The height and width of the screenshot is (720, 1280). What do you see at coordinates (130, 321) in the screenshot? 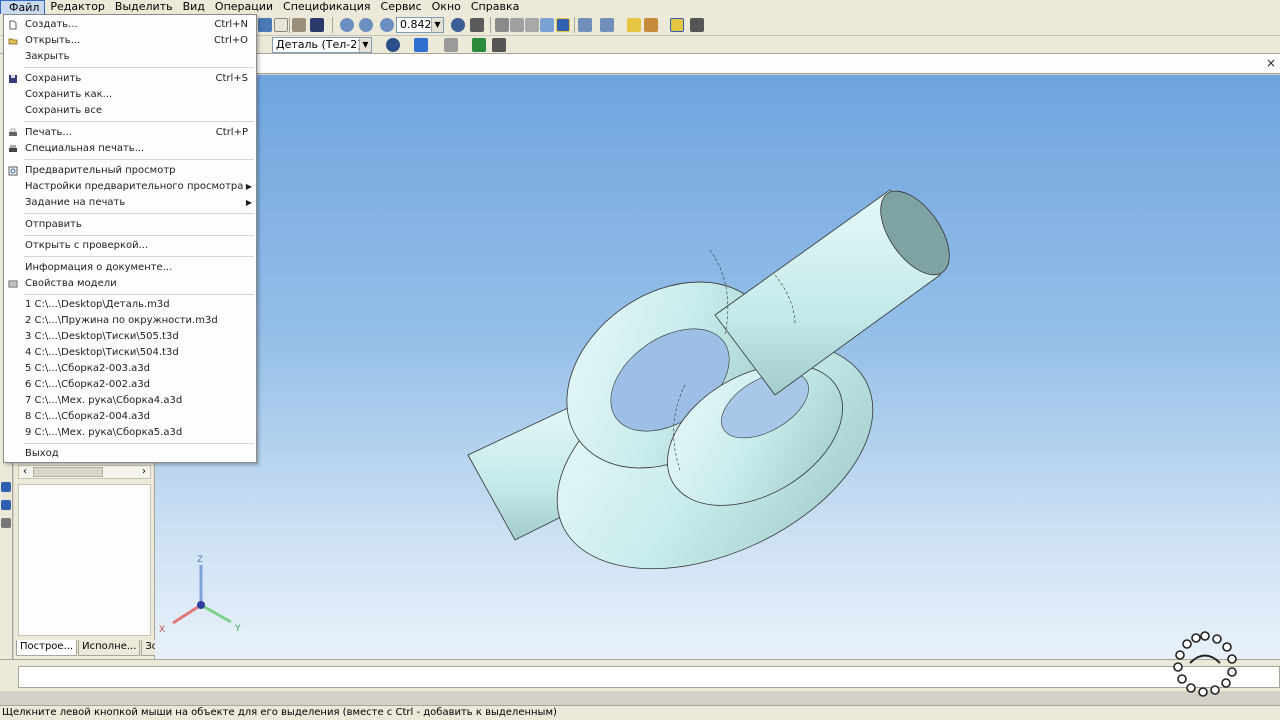
I see `recent-file-2: 2 C:\...\Пружина по окружности.m3d` at bounding box center [130, 321].